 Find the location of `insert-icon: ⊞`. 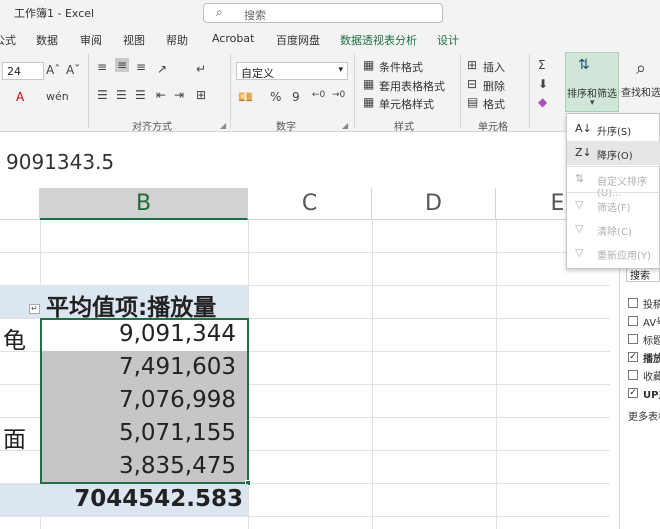

insert-icon: ⊞ is located at coordinates (472, 65).